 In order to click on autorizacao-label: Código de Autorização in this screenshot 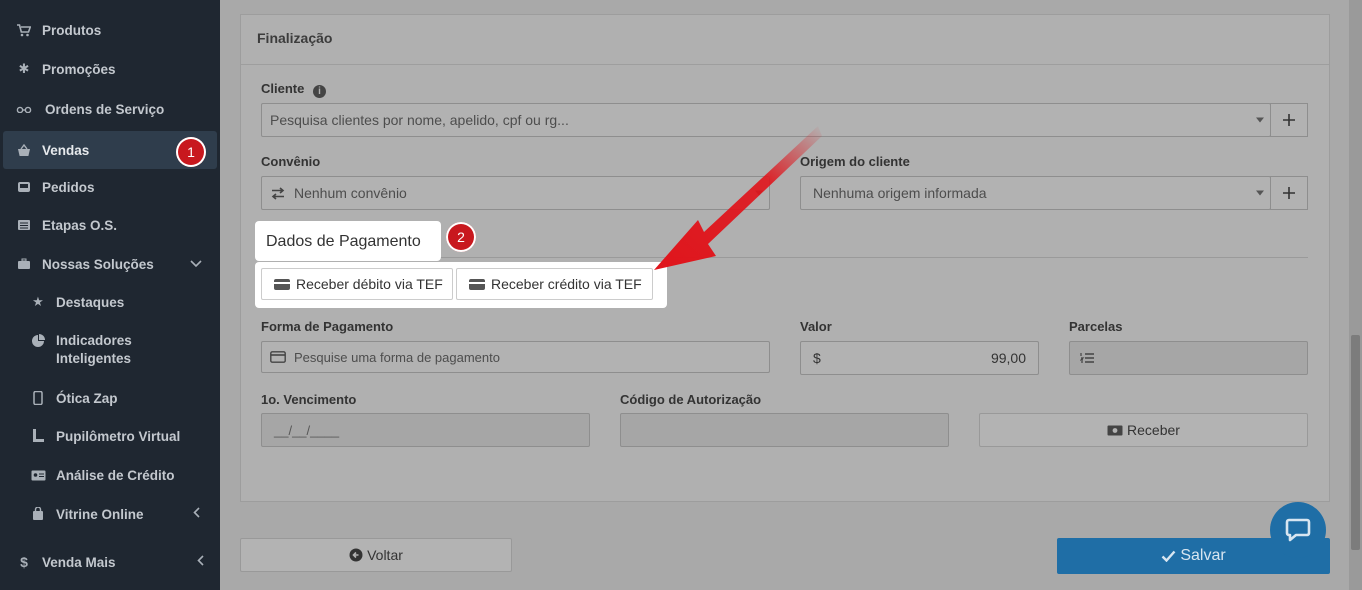, I will do `click(691, 399)`.